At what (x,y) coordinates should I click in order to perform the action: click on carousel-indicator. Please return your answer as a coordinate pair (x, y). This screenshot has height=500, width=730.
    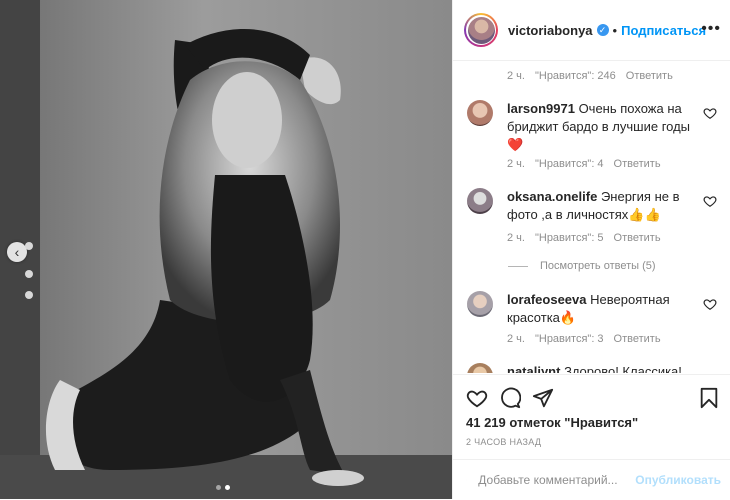
    Looking at the image, I should click on (223, 487).